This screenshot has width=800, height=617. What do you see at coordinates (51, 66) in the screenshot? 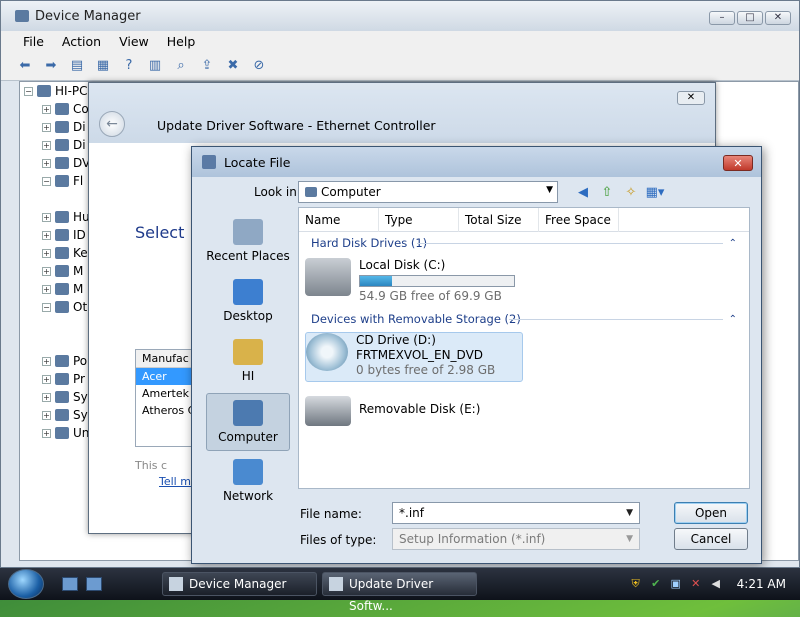
I see `forward-icon: ➡` at bounding box center [51, 66].